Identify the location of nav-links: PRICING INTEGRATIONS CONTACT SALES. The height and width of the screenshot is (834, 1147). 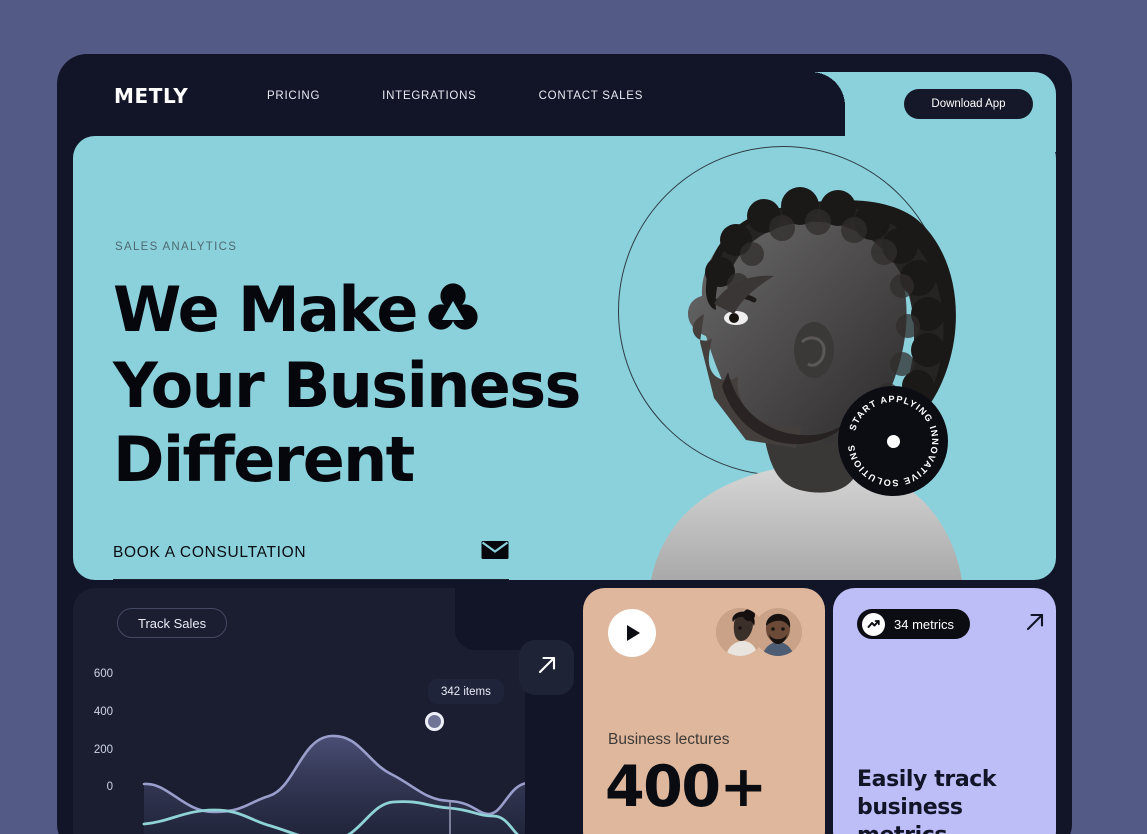
(455, 96).